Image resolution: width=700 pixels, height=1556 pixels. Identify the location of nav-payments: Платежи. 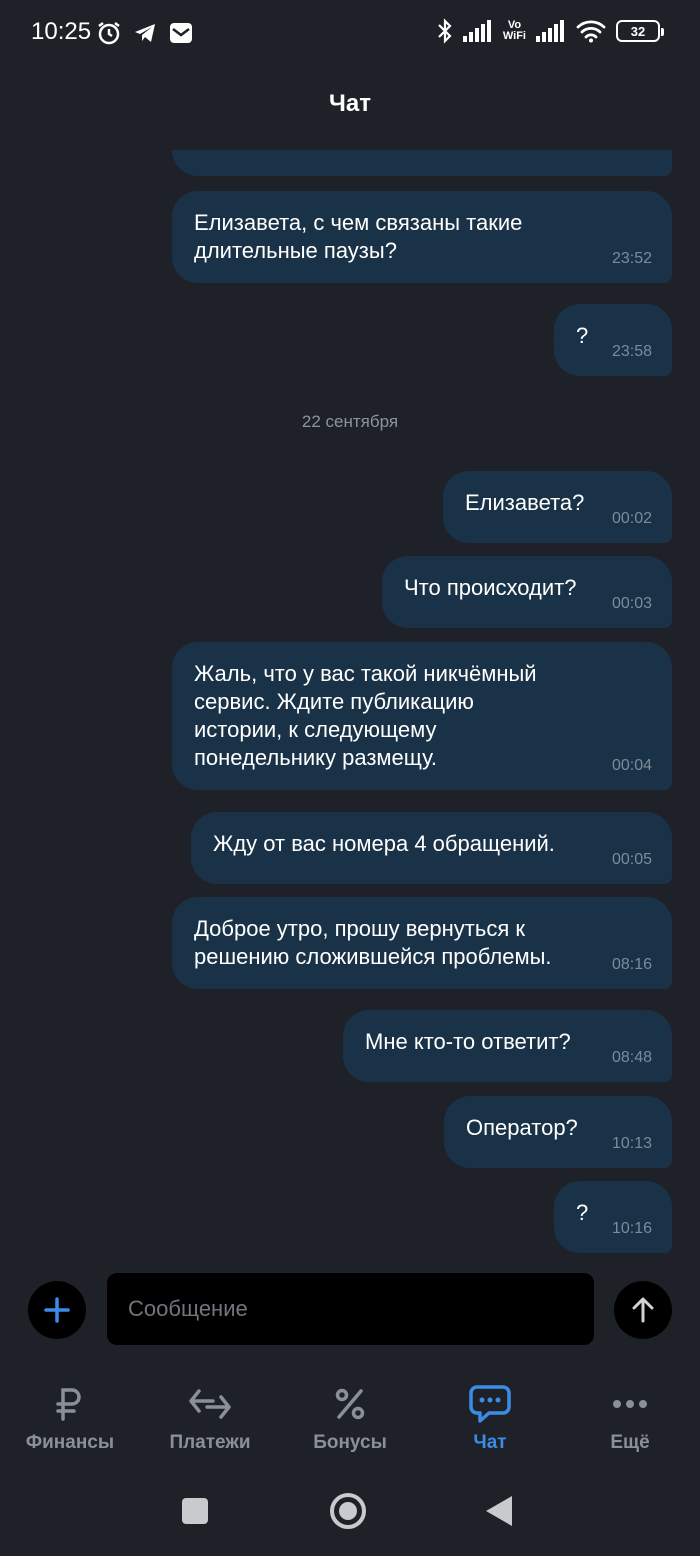
(210, 1425).